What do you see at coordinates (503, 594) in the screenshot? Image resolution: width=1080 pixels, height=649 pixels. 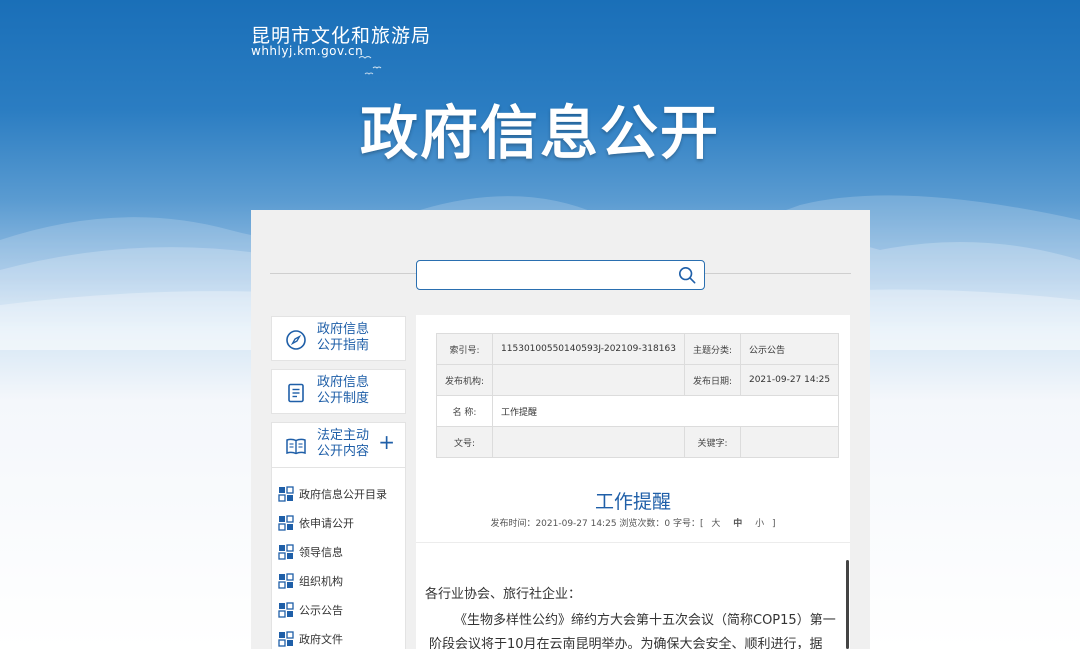 I see `article-greeting: 各行业协会、旅行社企业：` at bounding box center [503, 594].